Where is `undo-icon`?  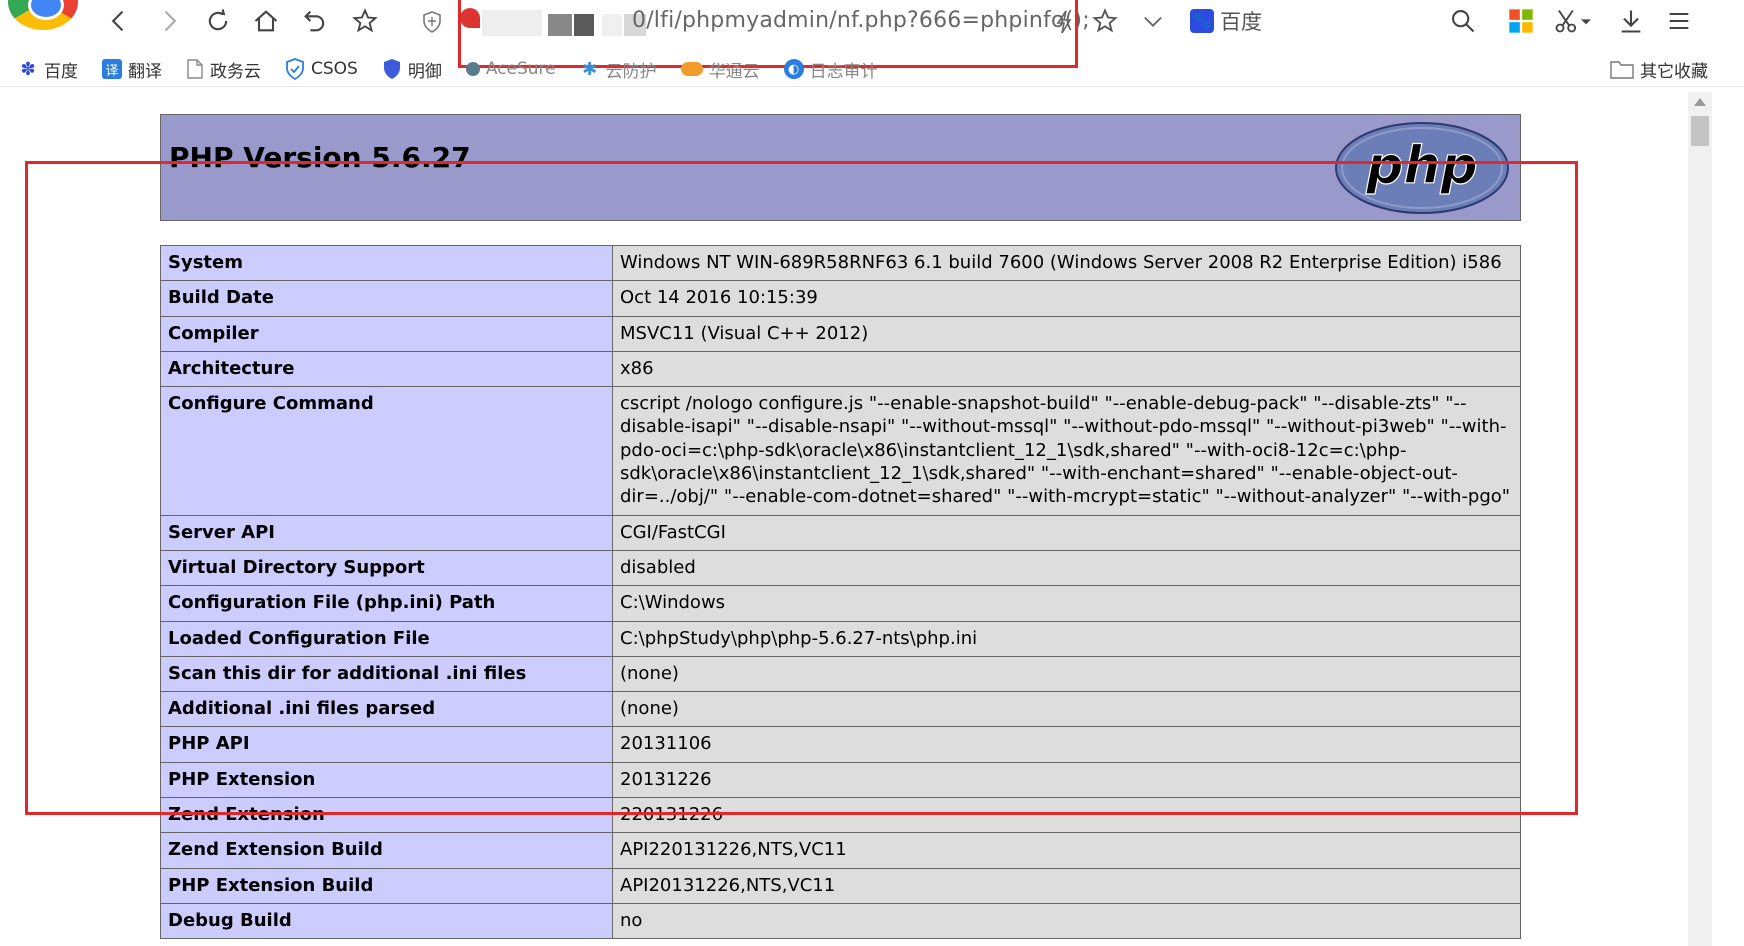
undo-icon is located at coordinates (314, 21).